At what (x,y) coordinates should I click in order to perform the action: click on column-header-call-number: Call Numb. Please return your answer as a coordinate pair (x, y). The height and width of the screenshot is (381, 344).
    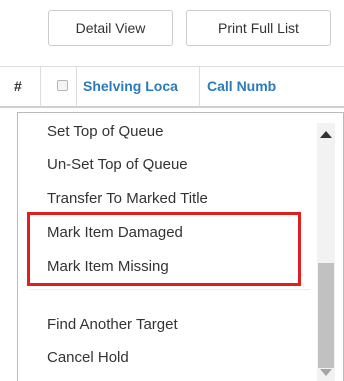
    Looking at the image, I should click on (275, 86).